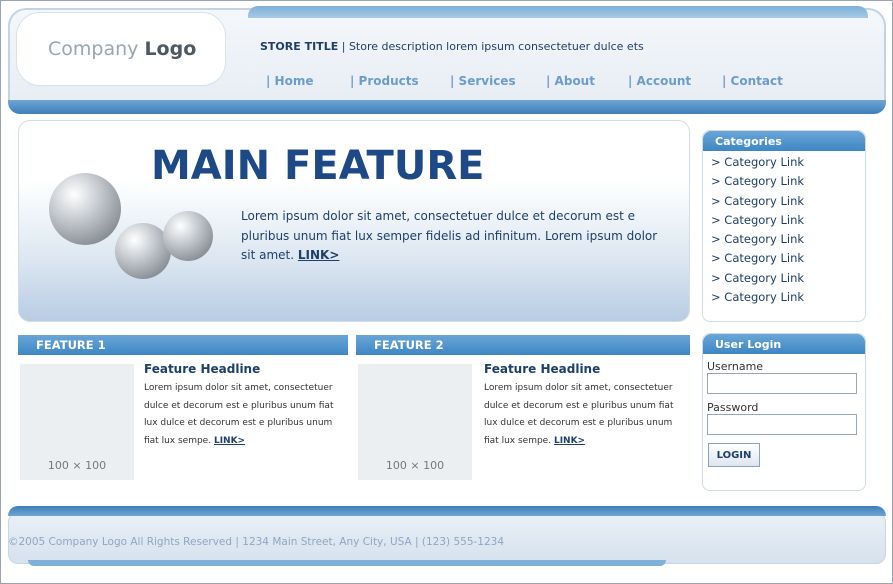 This screenshot has height=584, width=893. What do you see at coordinates (483, 81) in the screenshot?
I see `nav-services: | Services` at bounding box center [483, 81].